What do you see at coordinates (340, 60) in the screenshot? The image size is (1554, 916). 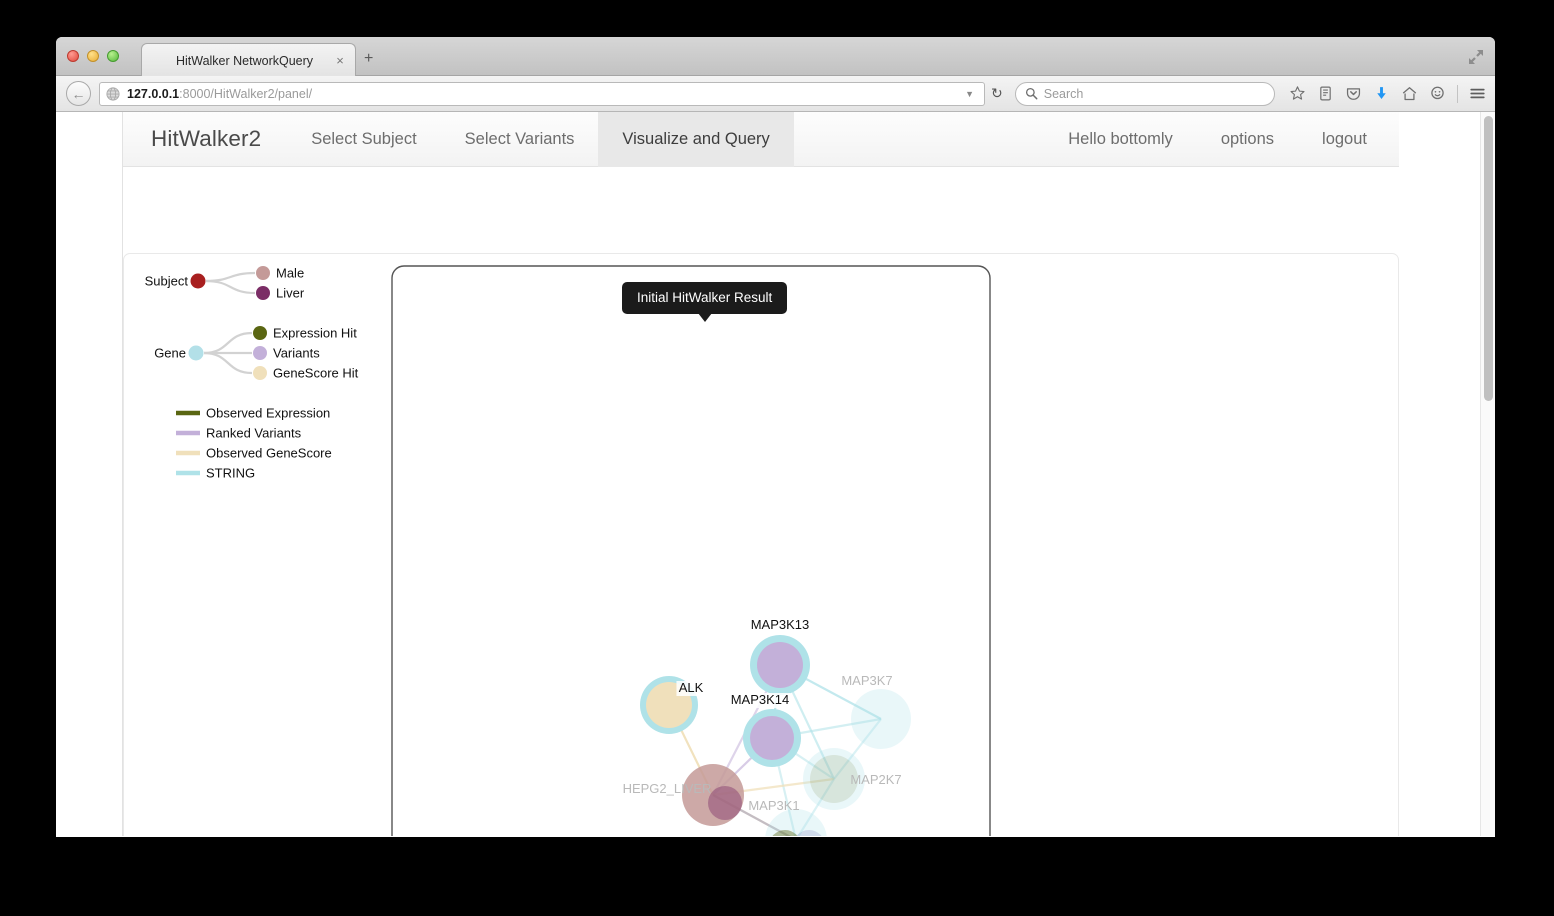 I see `tab-close-icon: ×` at bounding box center [340, 60].